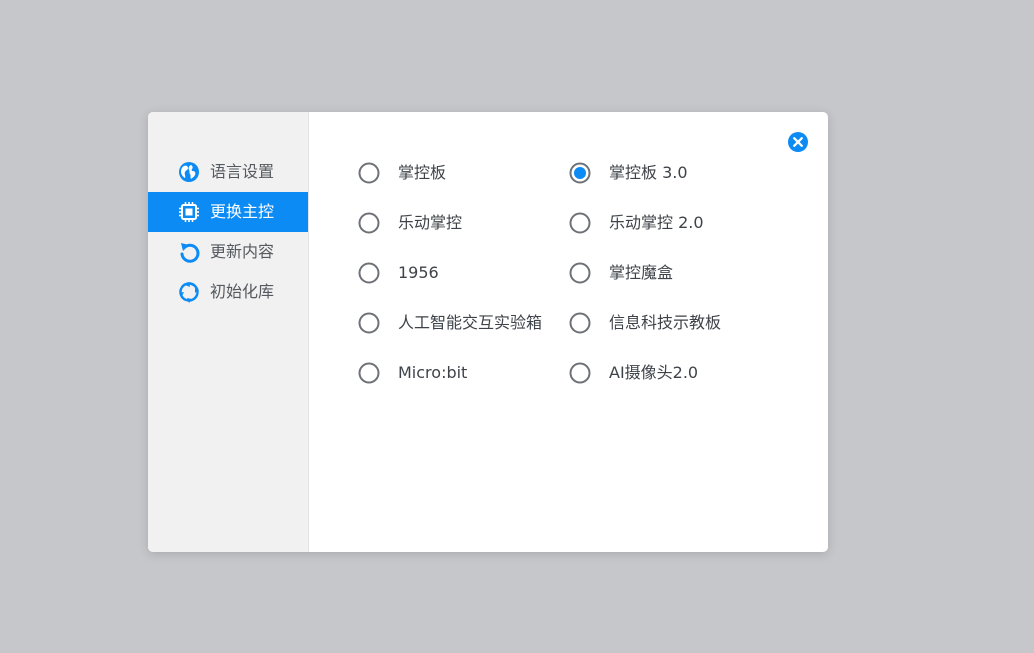 This screenshot has width=1034, height=653. I want to click on chip-icon, so click(189, 212).